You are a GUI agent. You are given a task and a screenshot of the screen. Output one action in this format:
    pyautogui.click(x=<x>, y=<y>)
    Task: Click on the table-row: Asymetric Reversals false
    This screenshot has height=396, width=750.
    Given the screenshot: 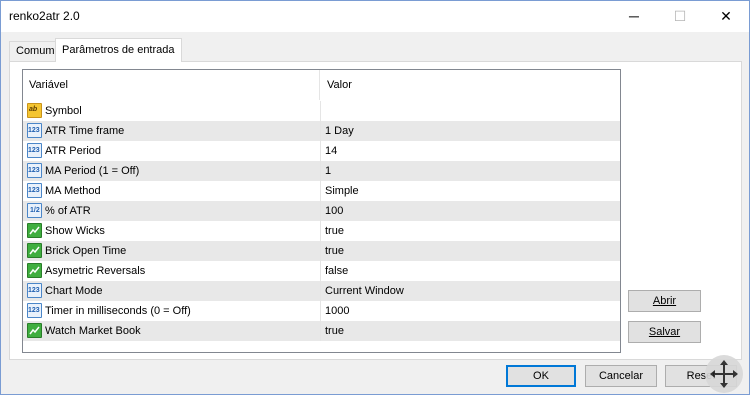 What is the action you would take?
    pyautogui.click(x=321, y=271)
    